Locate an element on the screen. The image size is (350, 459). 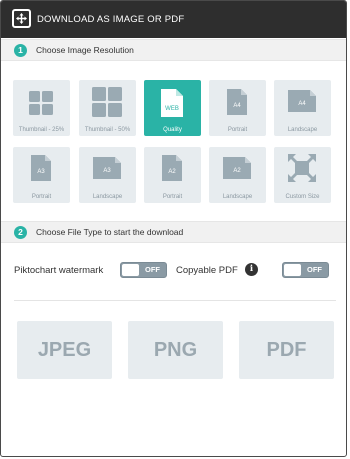
png-button: PNG is located at coordinates (175, 350).